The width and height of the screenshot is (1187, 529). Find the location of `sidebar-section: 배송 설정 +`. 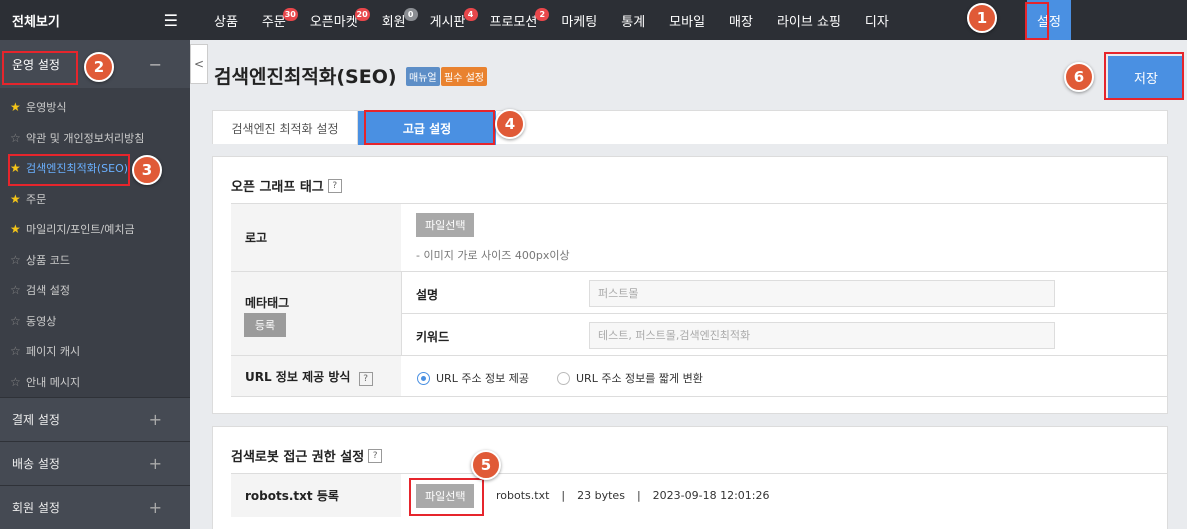

sidebar-section: 배송 설정 + is located at coordinates (95, 463).